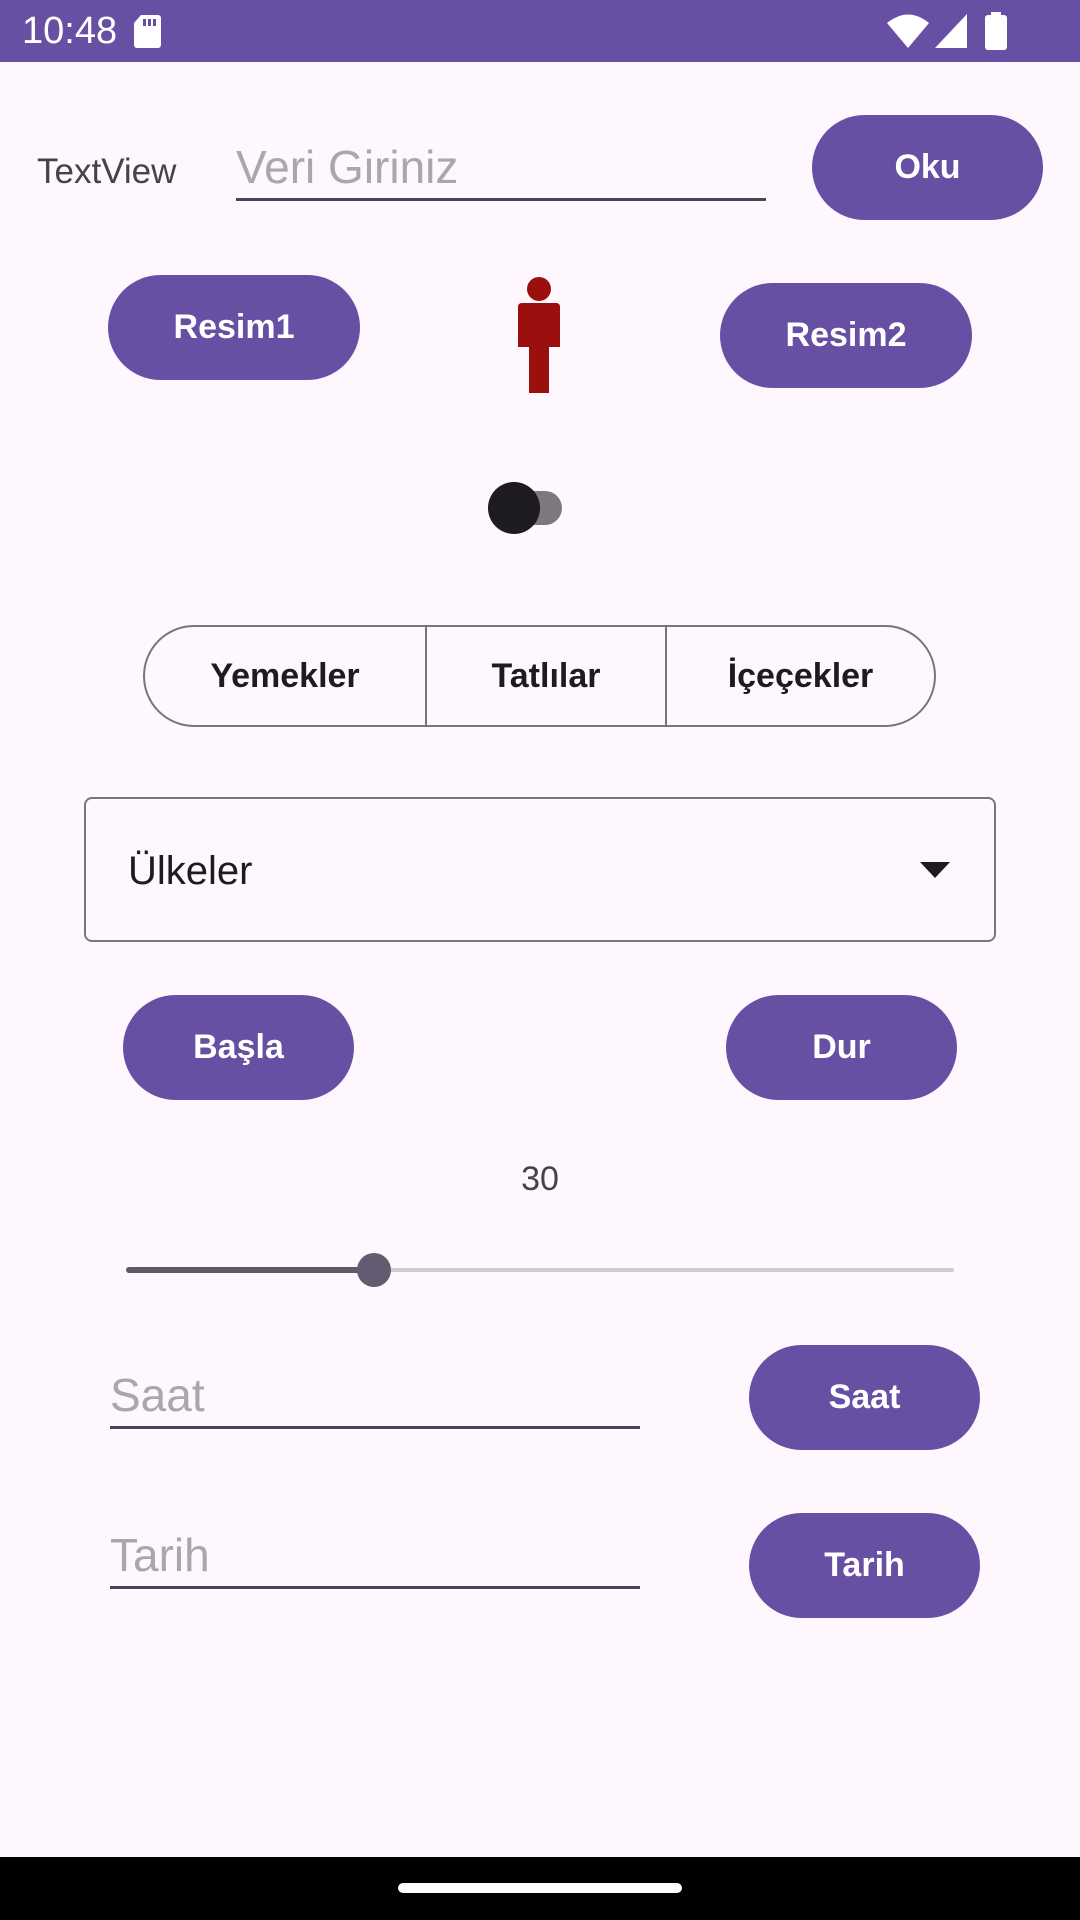 The image size is (1080, 1920). I want to click on read-button: Oku, so click(927, 167).